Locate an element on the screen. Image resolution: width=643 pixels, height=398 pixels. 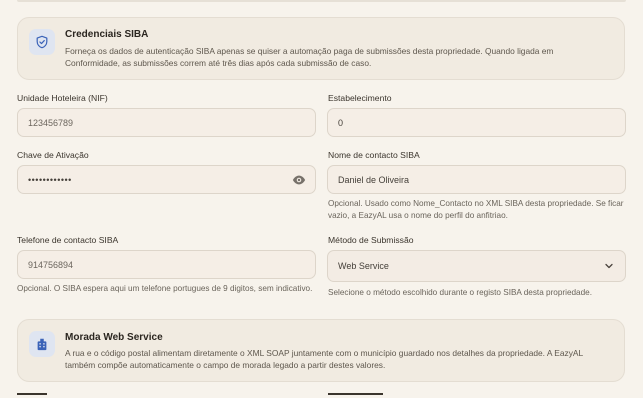
contact-name-label: Nome de contacto SIBA is located at coordinates (374, 155).